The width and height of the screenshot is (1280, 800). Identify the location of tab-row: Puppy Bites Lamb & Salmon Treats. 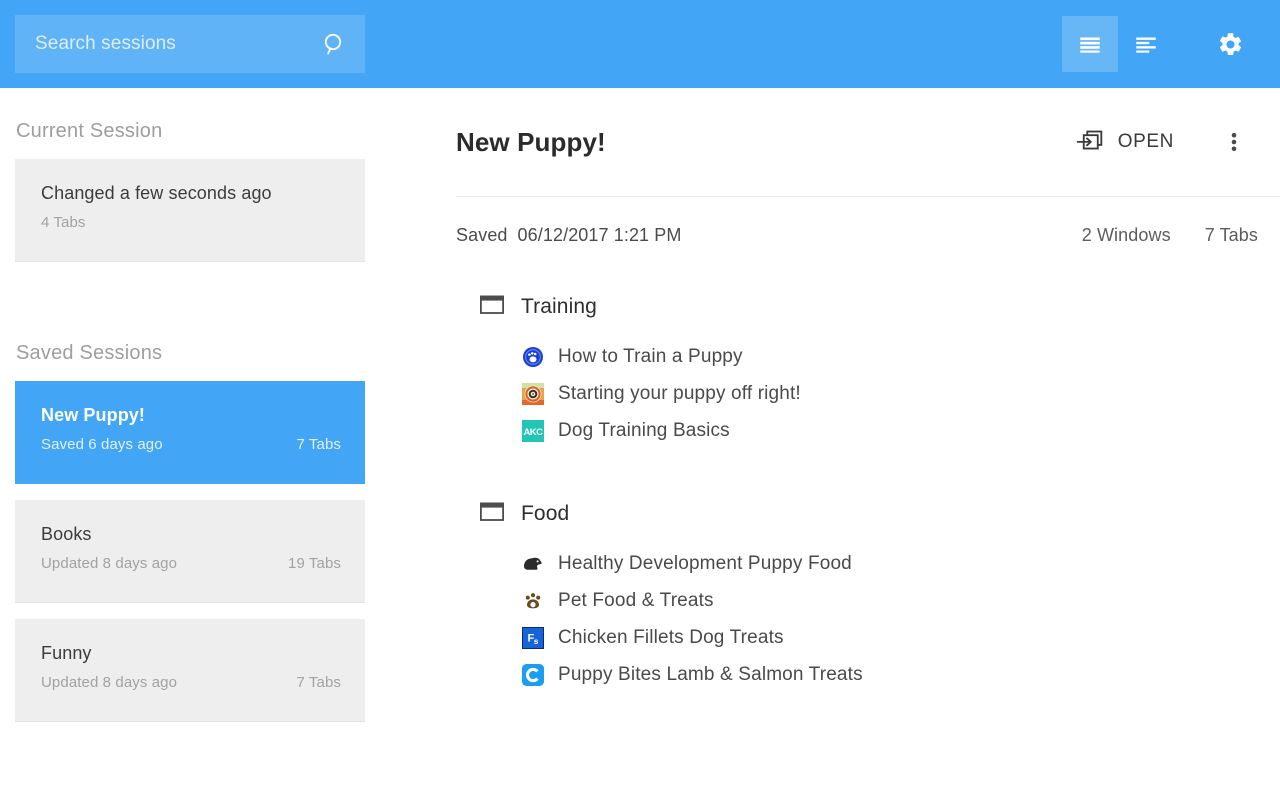
(901, 674).